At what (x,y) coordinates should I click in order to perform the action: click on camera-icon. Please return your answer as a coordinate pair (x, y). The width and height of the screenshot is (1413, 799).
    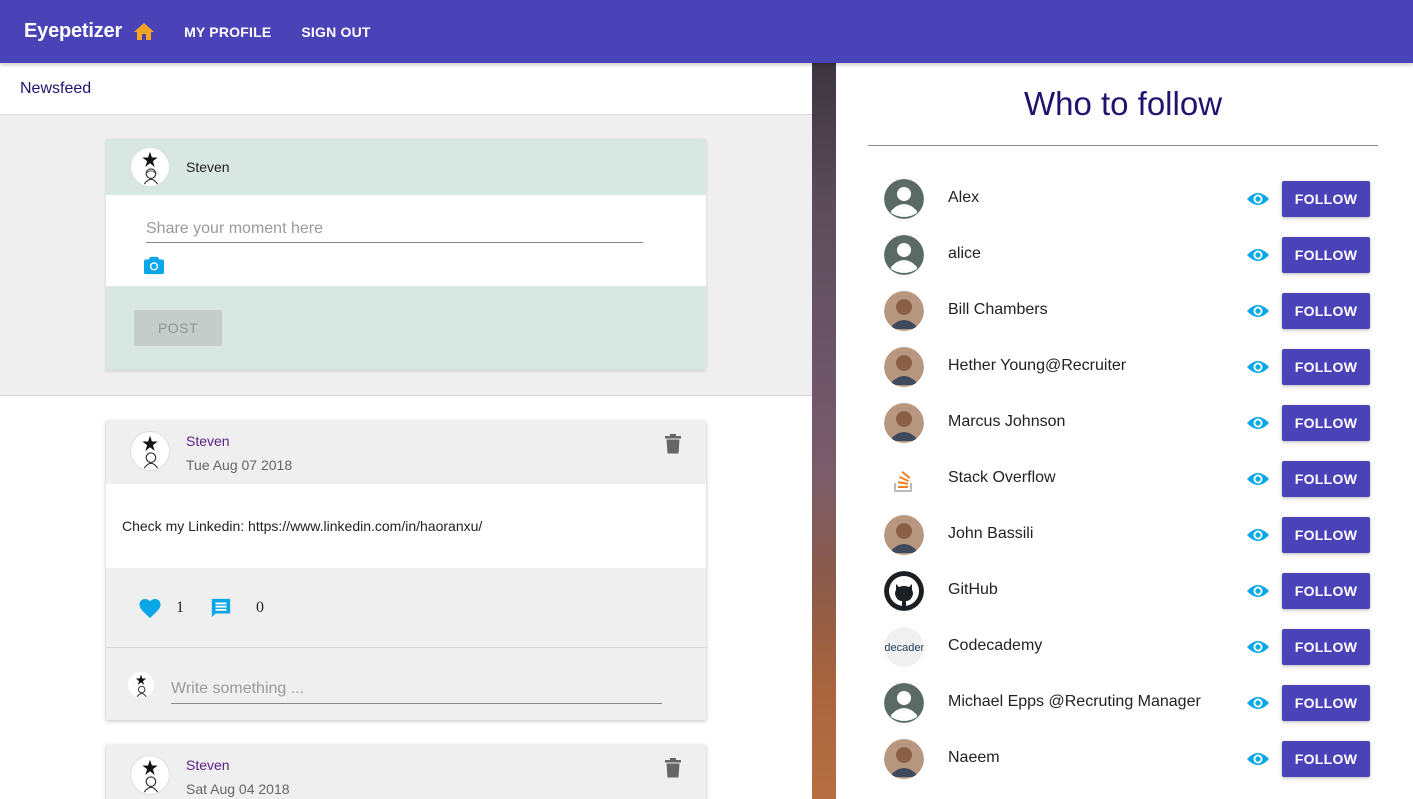
    Looking at the image, I should click on (154, 265).